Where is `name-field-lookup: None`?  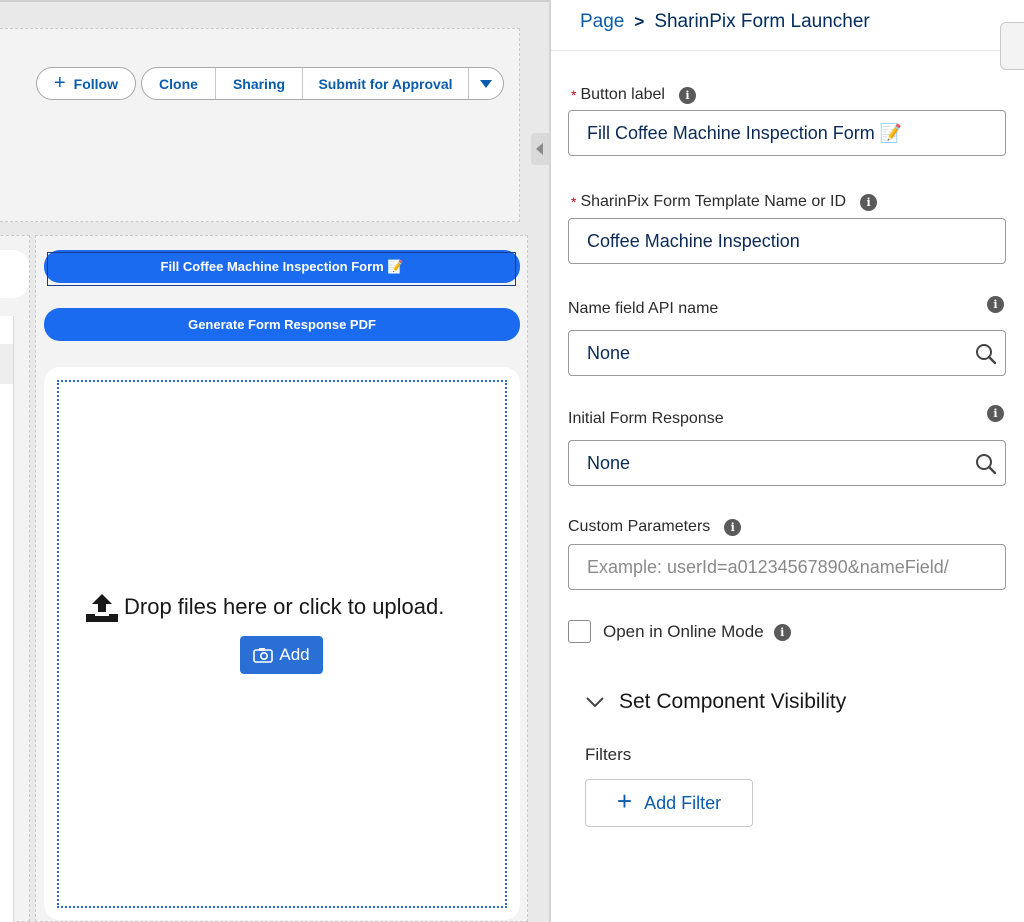
name-field-lookup: None is located at coordinates (787, 353).